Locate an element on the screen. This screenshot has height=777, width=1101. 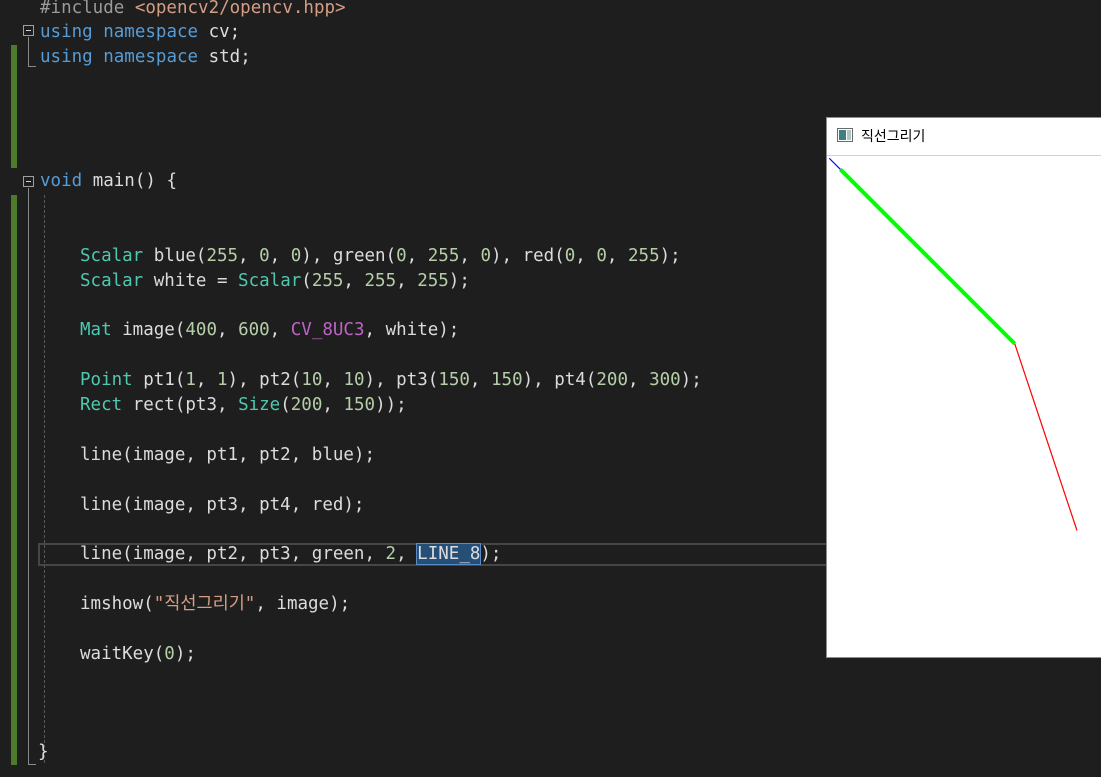
indent-guide is located at coordinates (44, 479).